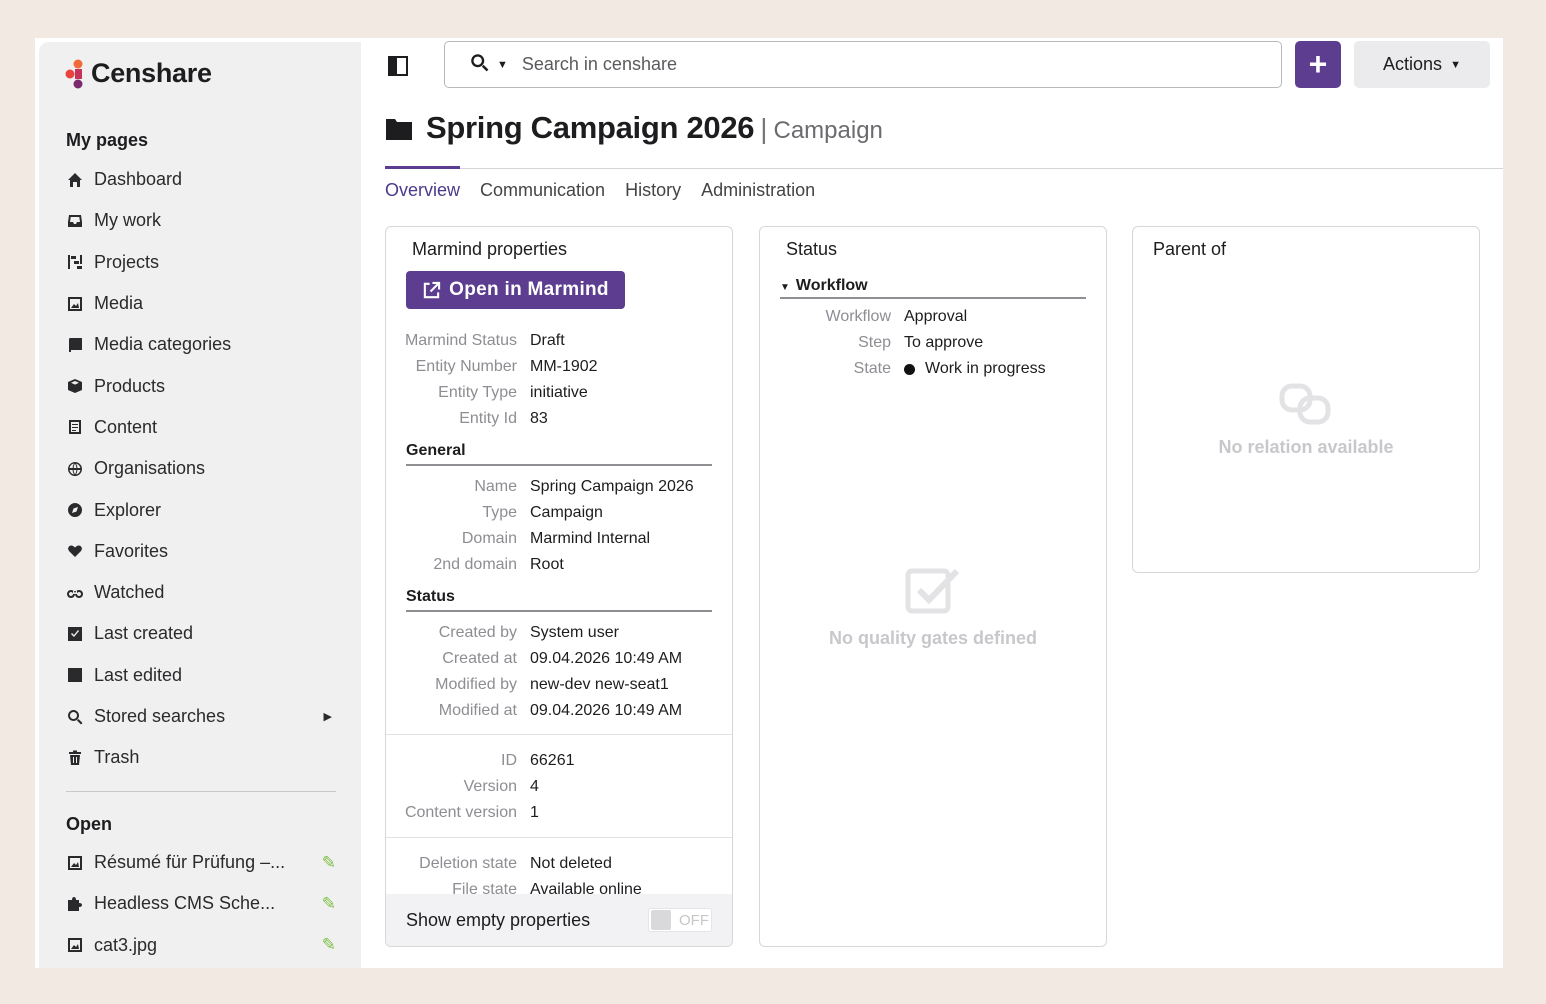 This screenshot has height=1004, width=1546. Describe the element at coordinates (131, 550) in the screenshot. I see `sidebar-item-label: Favorites` at that location.